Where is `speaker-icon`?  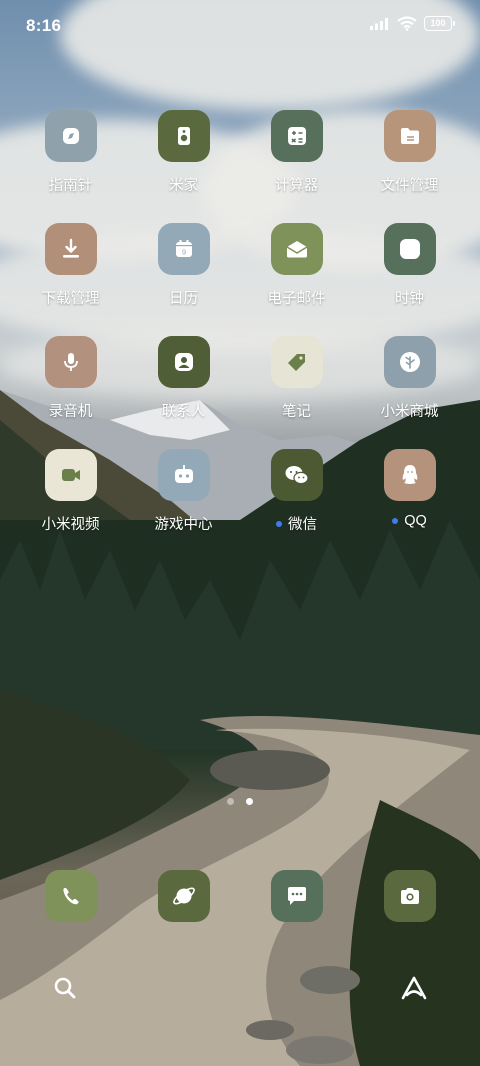 speaker-icon is located at coordinates (183, 136).